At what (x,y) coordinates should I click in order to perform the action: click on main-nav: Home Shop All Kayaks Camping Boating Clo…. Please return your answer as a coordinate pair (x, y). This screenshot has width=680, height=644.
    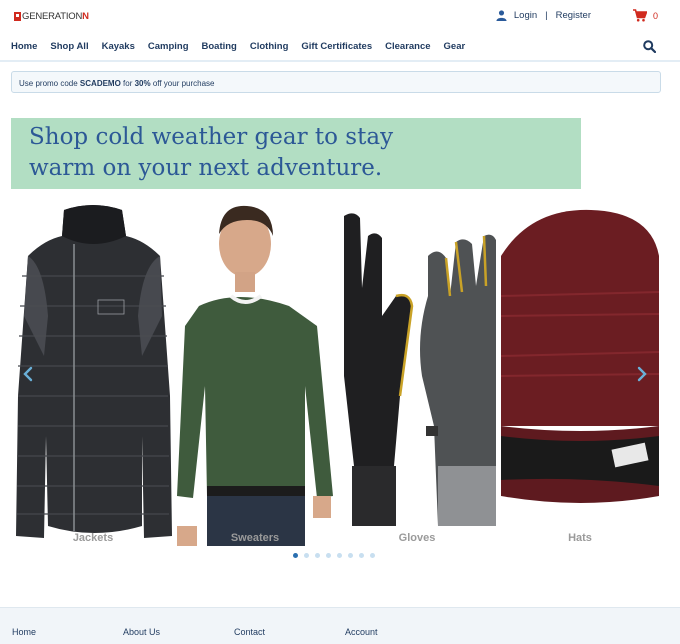
    Looking at the image, I should click on (244, 46).